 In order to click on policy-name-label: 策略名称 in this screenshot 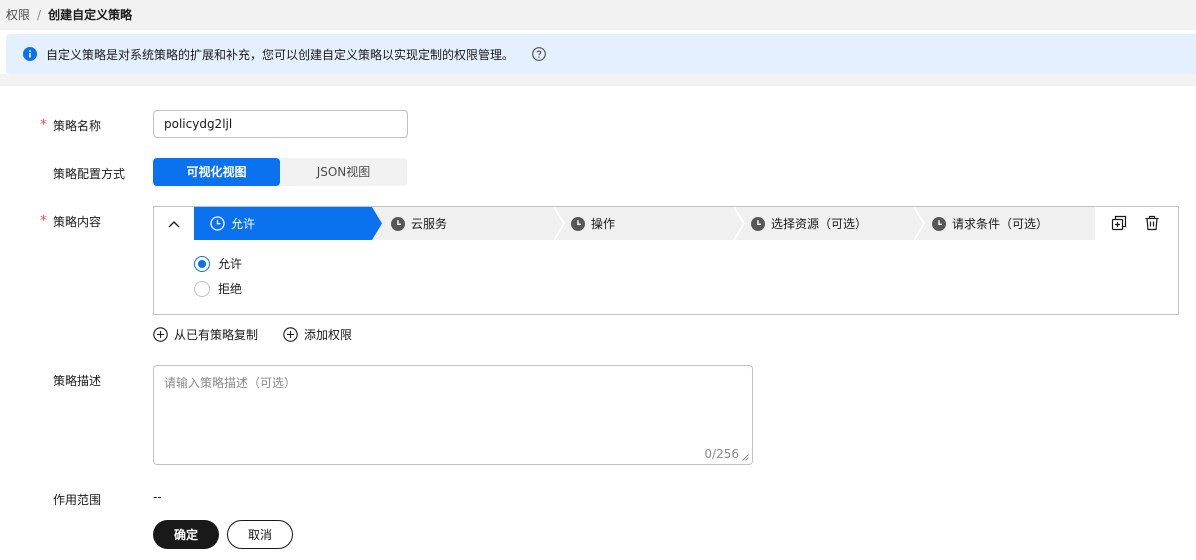, I will do `click(77, 126)`.